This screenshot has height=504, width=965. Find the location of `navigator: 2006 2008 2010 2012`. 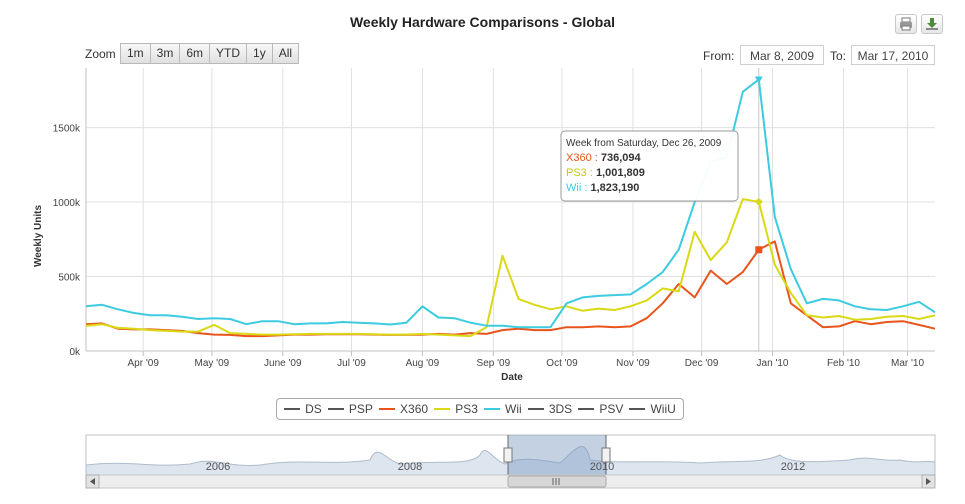

navigator: 2006 2008 2010 2012 is located at coordinates (482, 465).